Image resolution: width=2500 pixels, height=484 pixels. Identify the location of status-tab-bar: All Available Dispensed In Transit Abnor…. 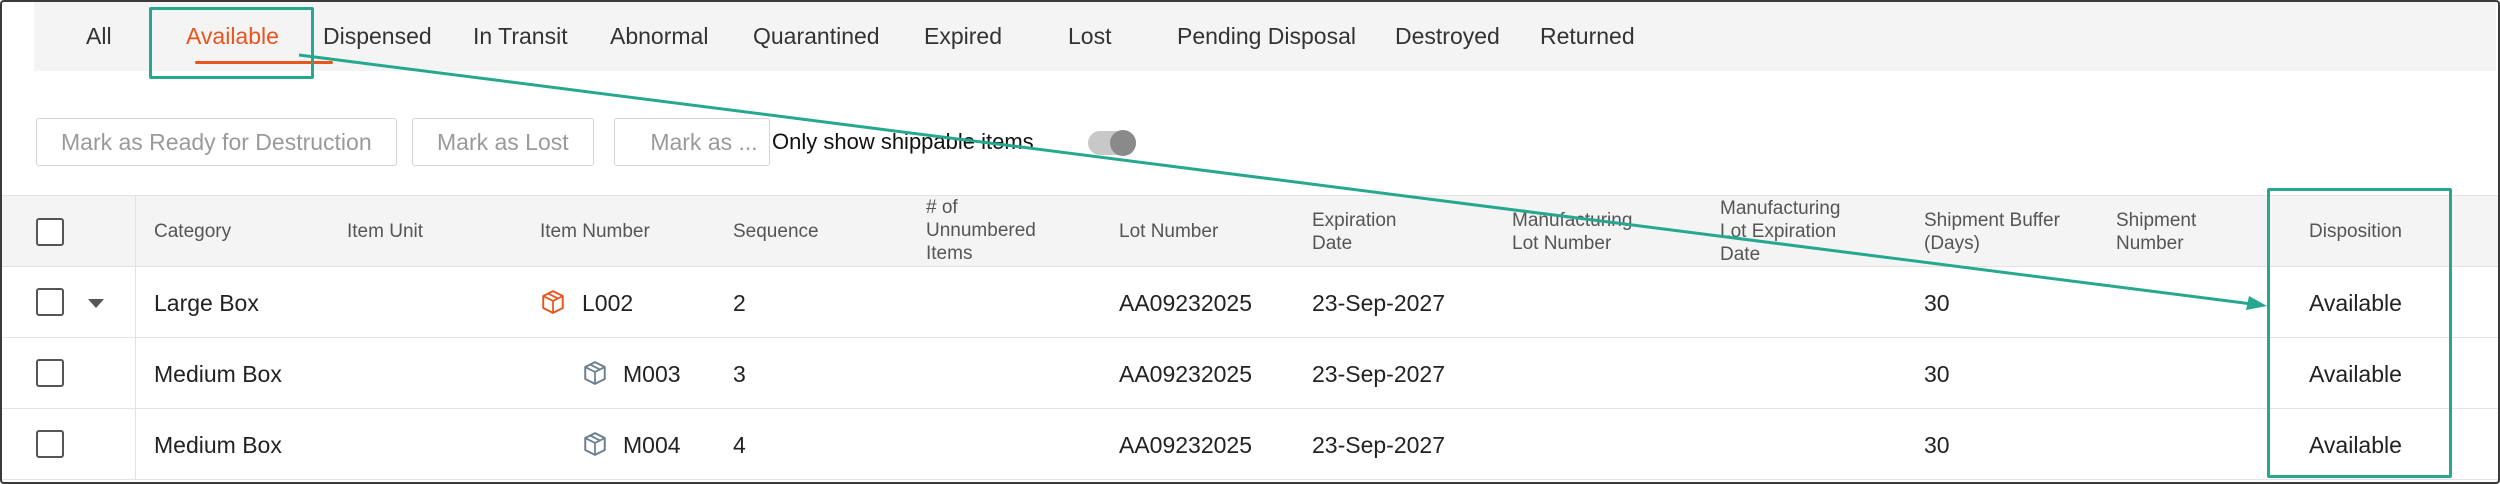
(1265, 36).